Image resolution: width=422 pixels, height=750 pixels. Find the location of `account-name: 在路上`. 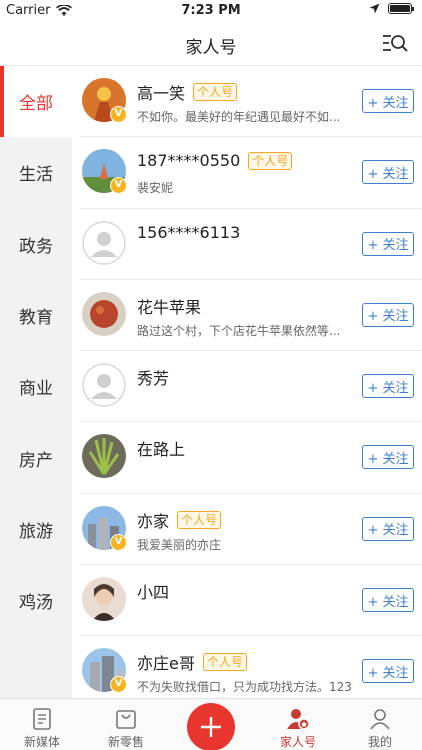

account-name: 在路上 is located at coordinates (161, 450).